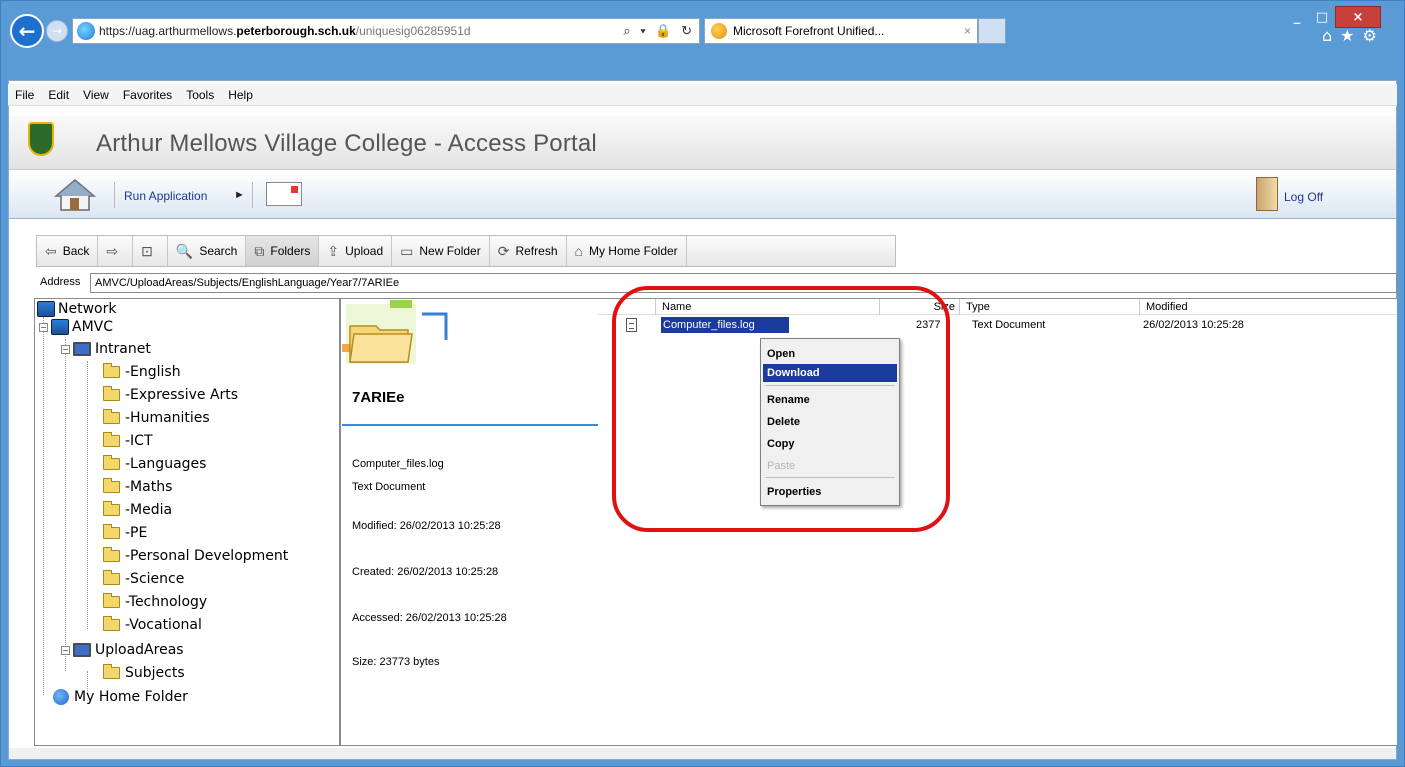  I want to click on up-folder-button: ⊡, so click(150, 251).